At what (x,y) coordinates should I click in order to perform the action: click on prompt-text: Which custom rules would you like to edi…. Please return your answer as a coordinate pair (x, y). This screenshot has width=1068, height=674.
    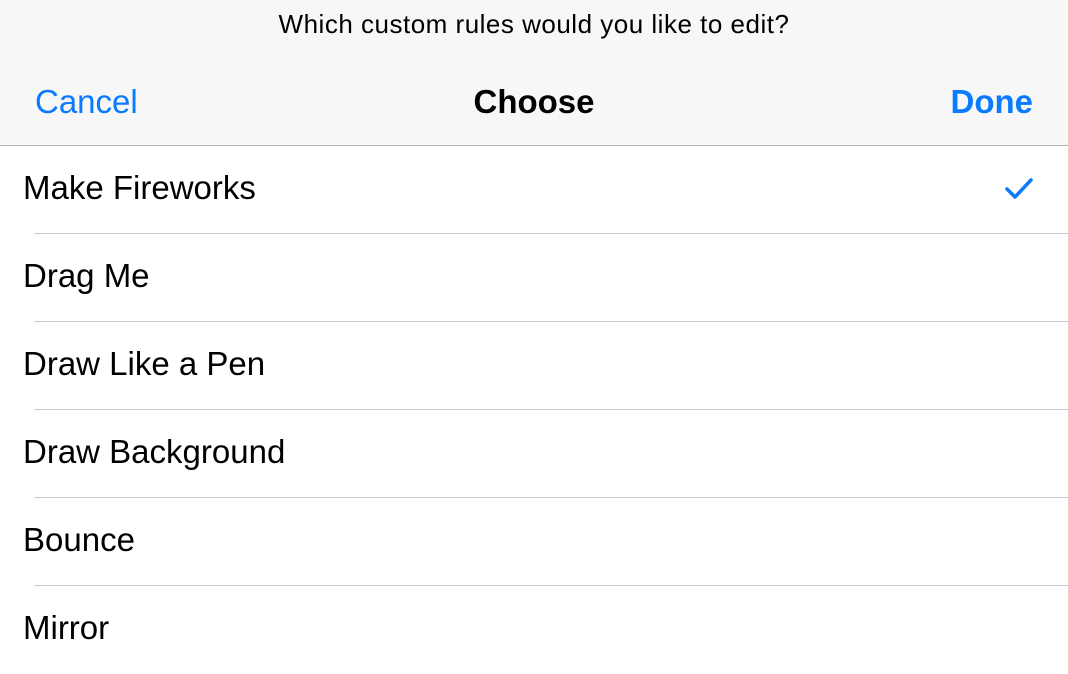
    Looking at the image, I should click on (534, 24).